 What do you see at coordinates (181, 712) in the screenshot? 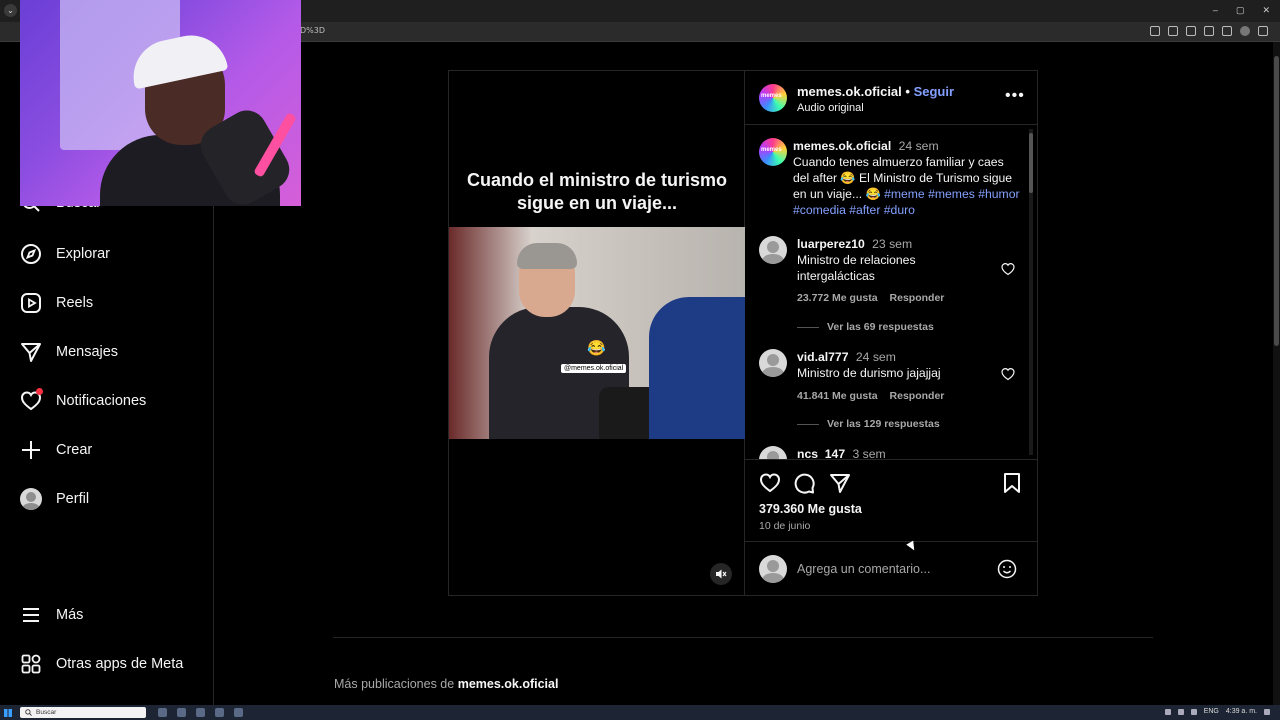
I see `file-explorer-icon` at bounding box center [181, 712].